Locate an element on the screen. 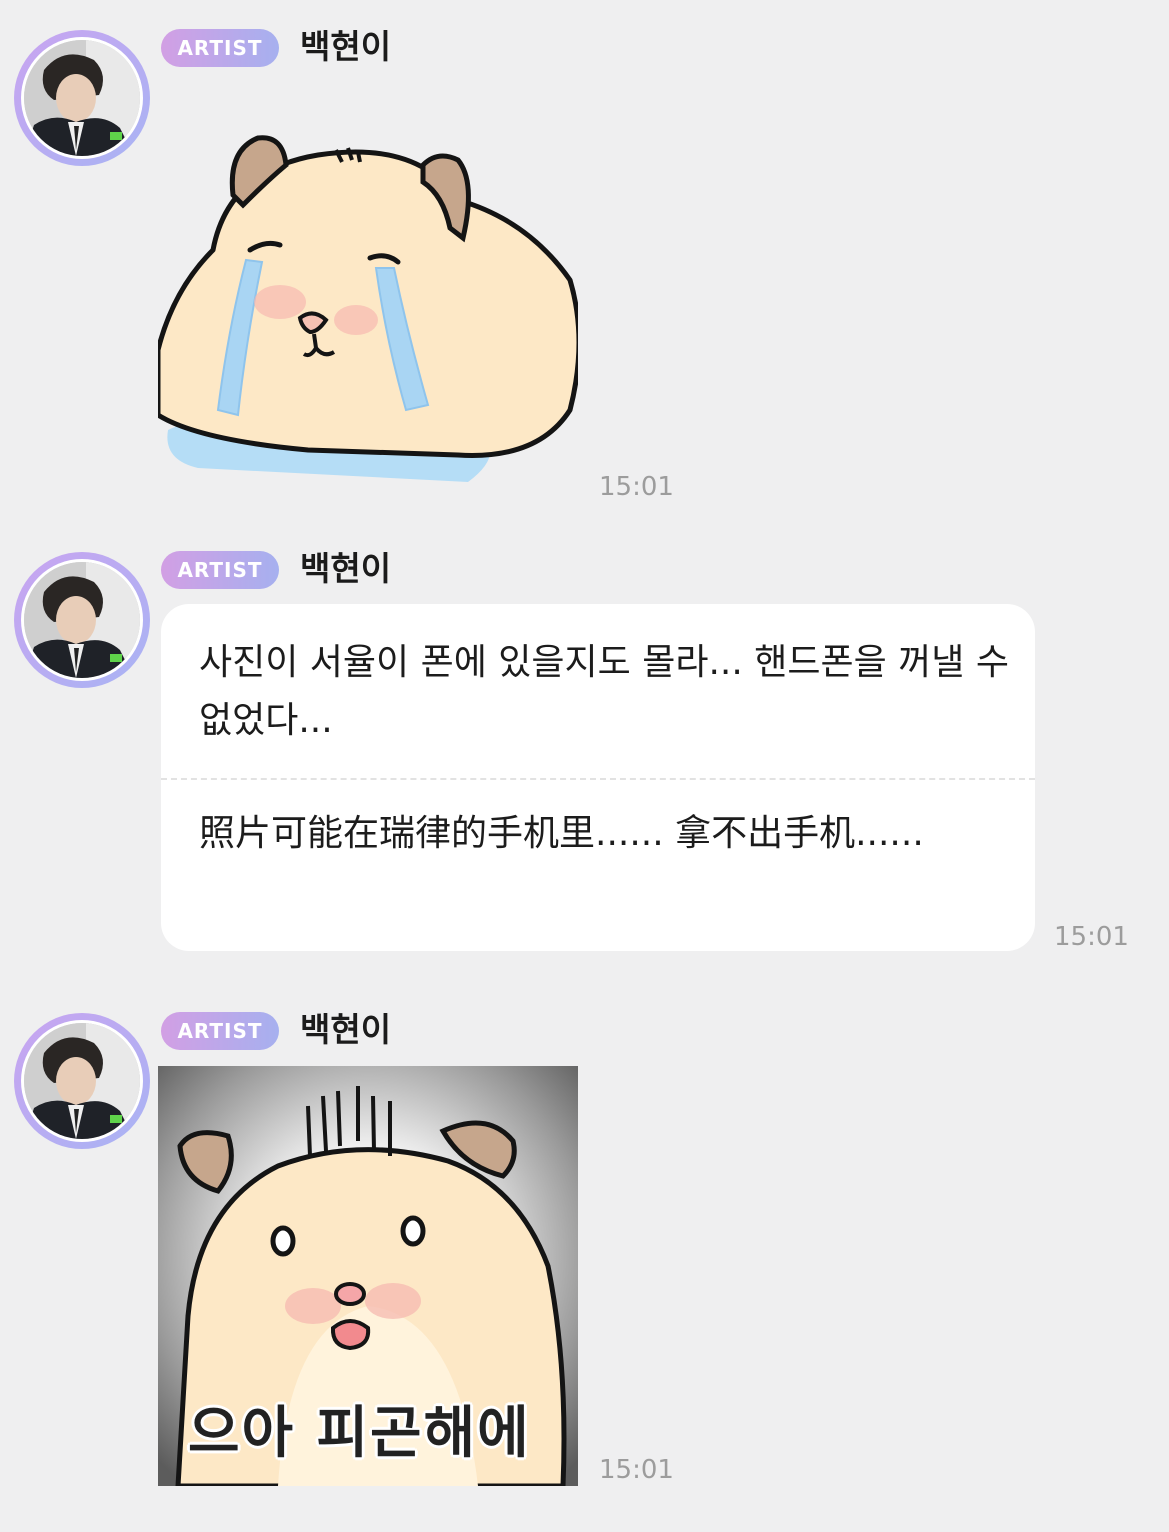 This screenshot has width=1169, height=1532. sticker-caption: 으아 피곤해에 is located at coordinates (359, 1433).